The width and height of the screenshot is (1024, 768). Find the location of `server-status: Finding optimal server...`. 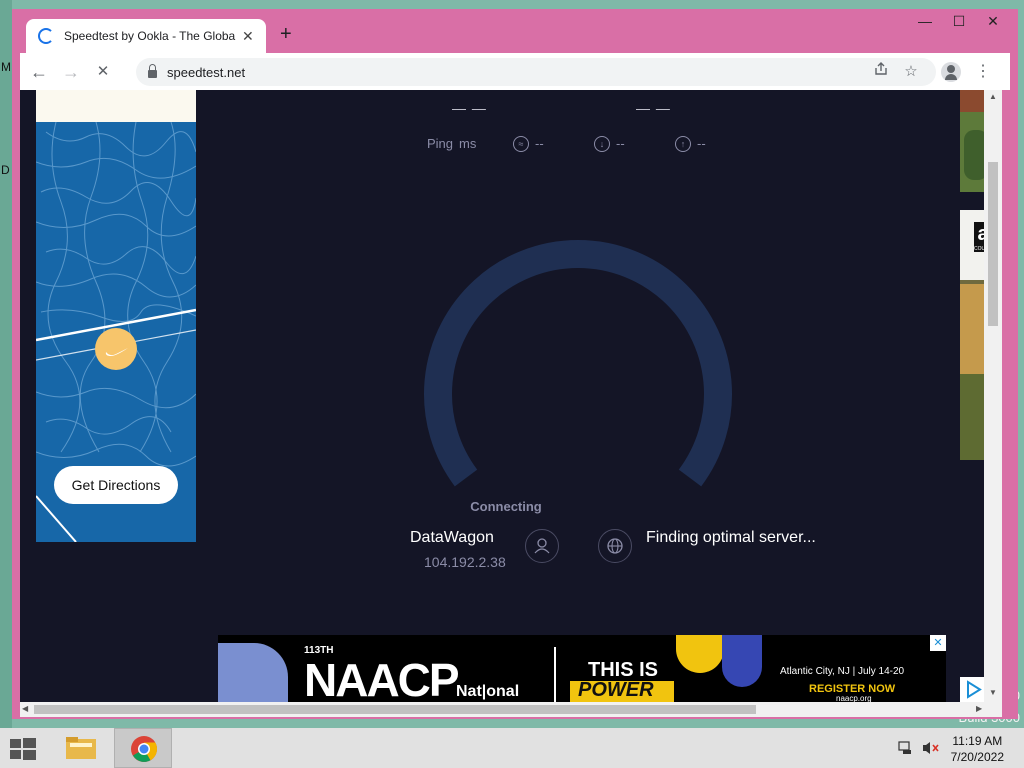

server-status: Finding optimal server... is located at coordinates (731, 537).